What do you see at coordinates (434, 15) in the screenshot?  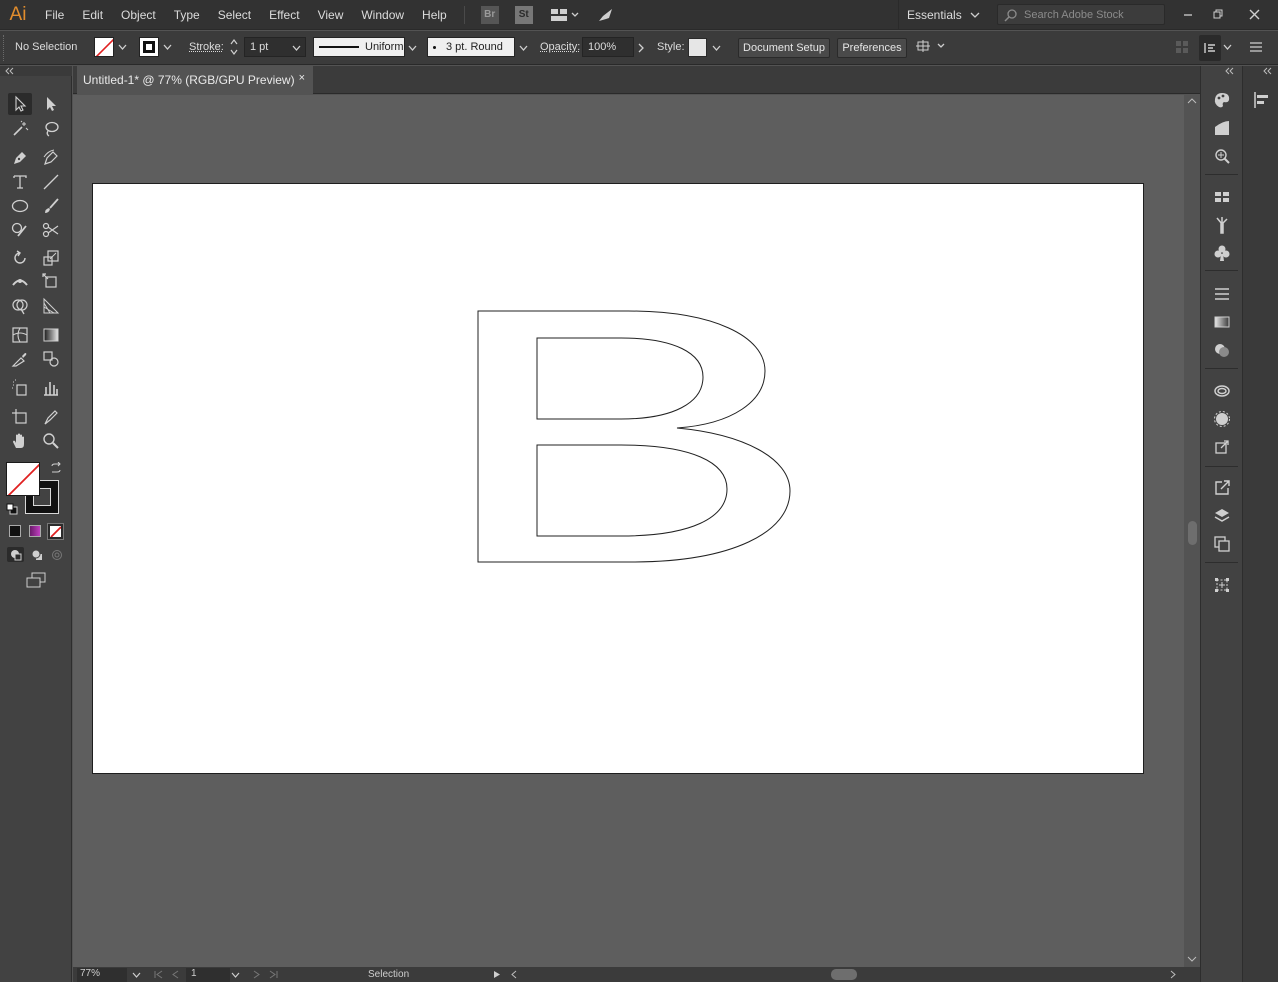 I see `menu-help: Help` at bounding box center [434, 15].